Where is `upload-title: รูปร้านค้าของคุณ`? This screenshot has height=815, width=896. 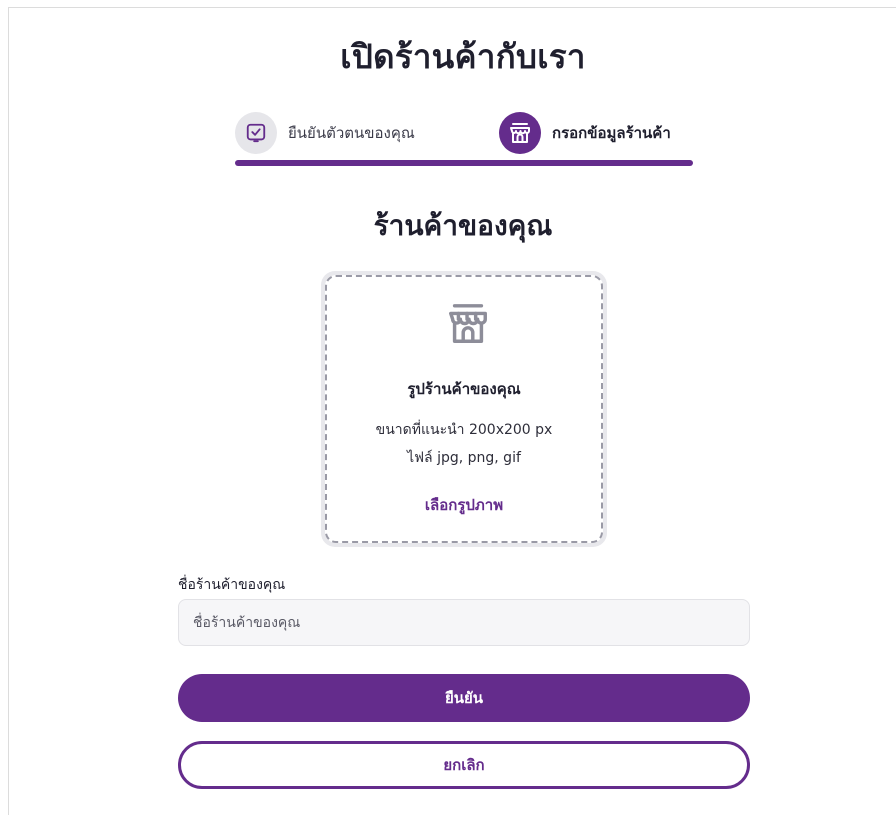 upload-title: รูปร้านค้าของคุณ is located at coordinates (464, 389).